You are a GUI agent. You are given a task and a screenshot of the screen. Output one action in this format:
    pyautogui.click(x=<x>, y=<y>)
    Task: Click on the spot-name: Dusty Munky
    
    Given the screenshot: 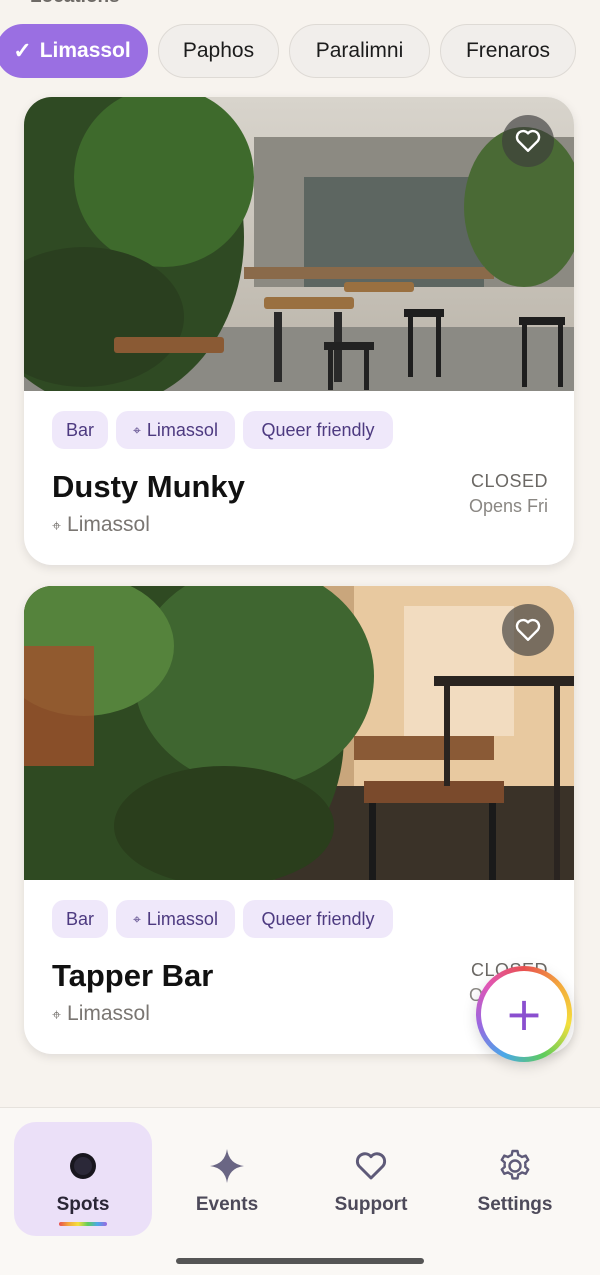 What is the action you would take?
    pyautogui.click(x=148, y=486)
    